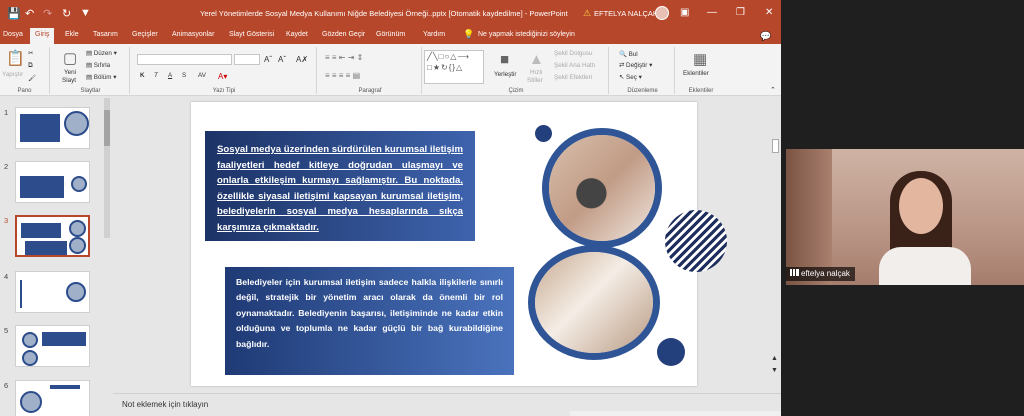 The image size is (1024, 416). Describe the element at coordinates (85, 13) in the screenshot. I see `customize-toolbar-icon: ▼` at that location.